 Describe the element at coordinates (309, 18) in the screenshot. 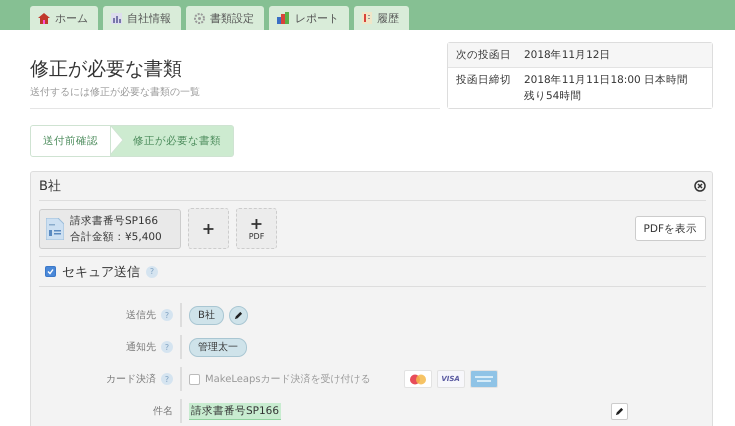

I see `nav-tab: レポート` at that location.